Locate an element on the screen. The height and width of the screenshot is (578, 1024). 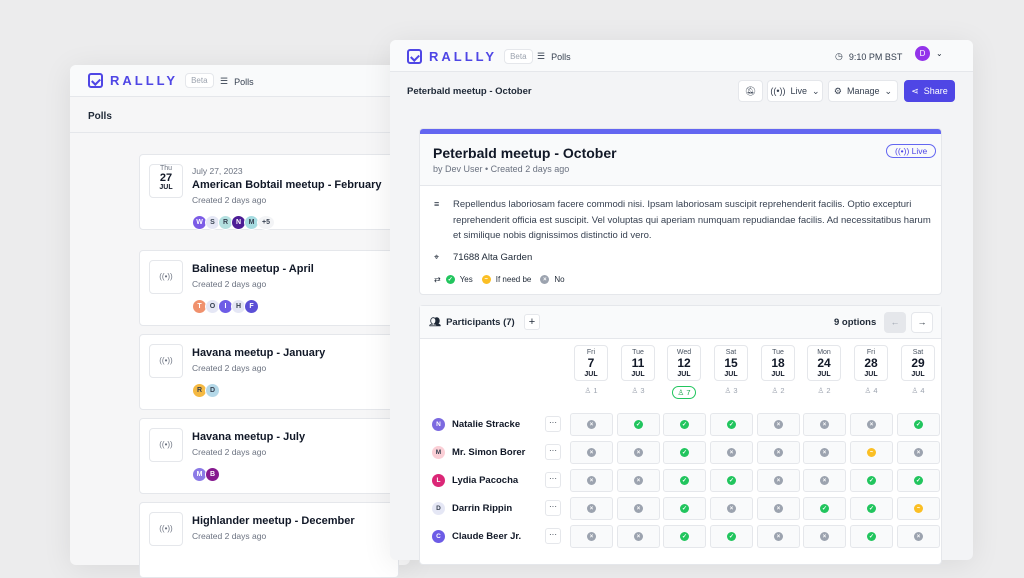
ifneedbe-icon: ~ is located at coordinates (918, 508).